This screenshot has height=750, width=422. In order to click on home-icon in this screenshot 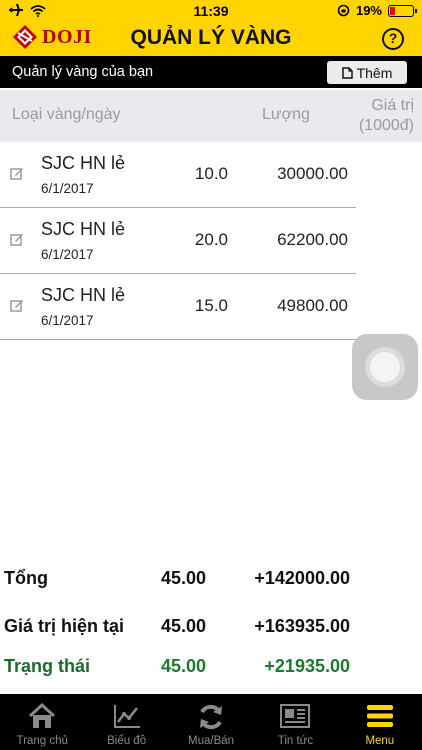, I will do `click(42, 715)`.